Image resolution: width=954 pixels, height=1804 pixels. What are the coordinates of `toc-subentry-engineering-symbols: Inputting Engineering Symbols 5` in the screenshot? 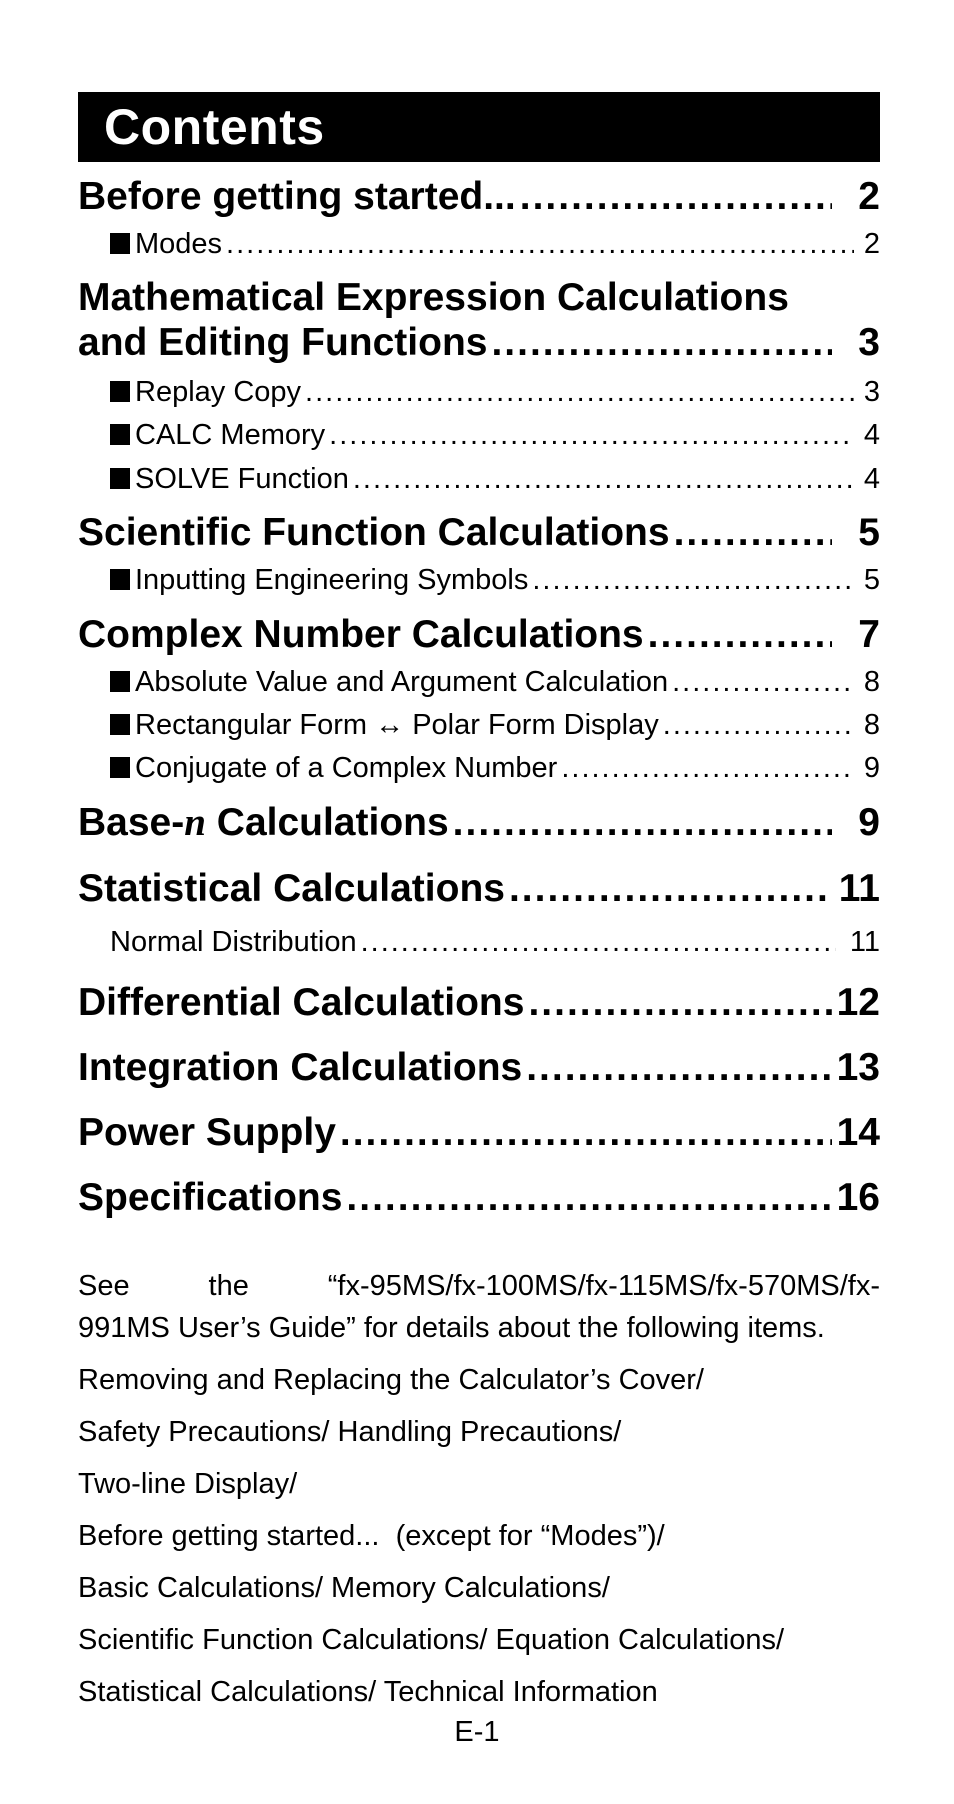 It's located at (495, 580).